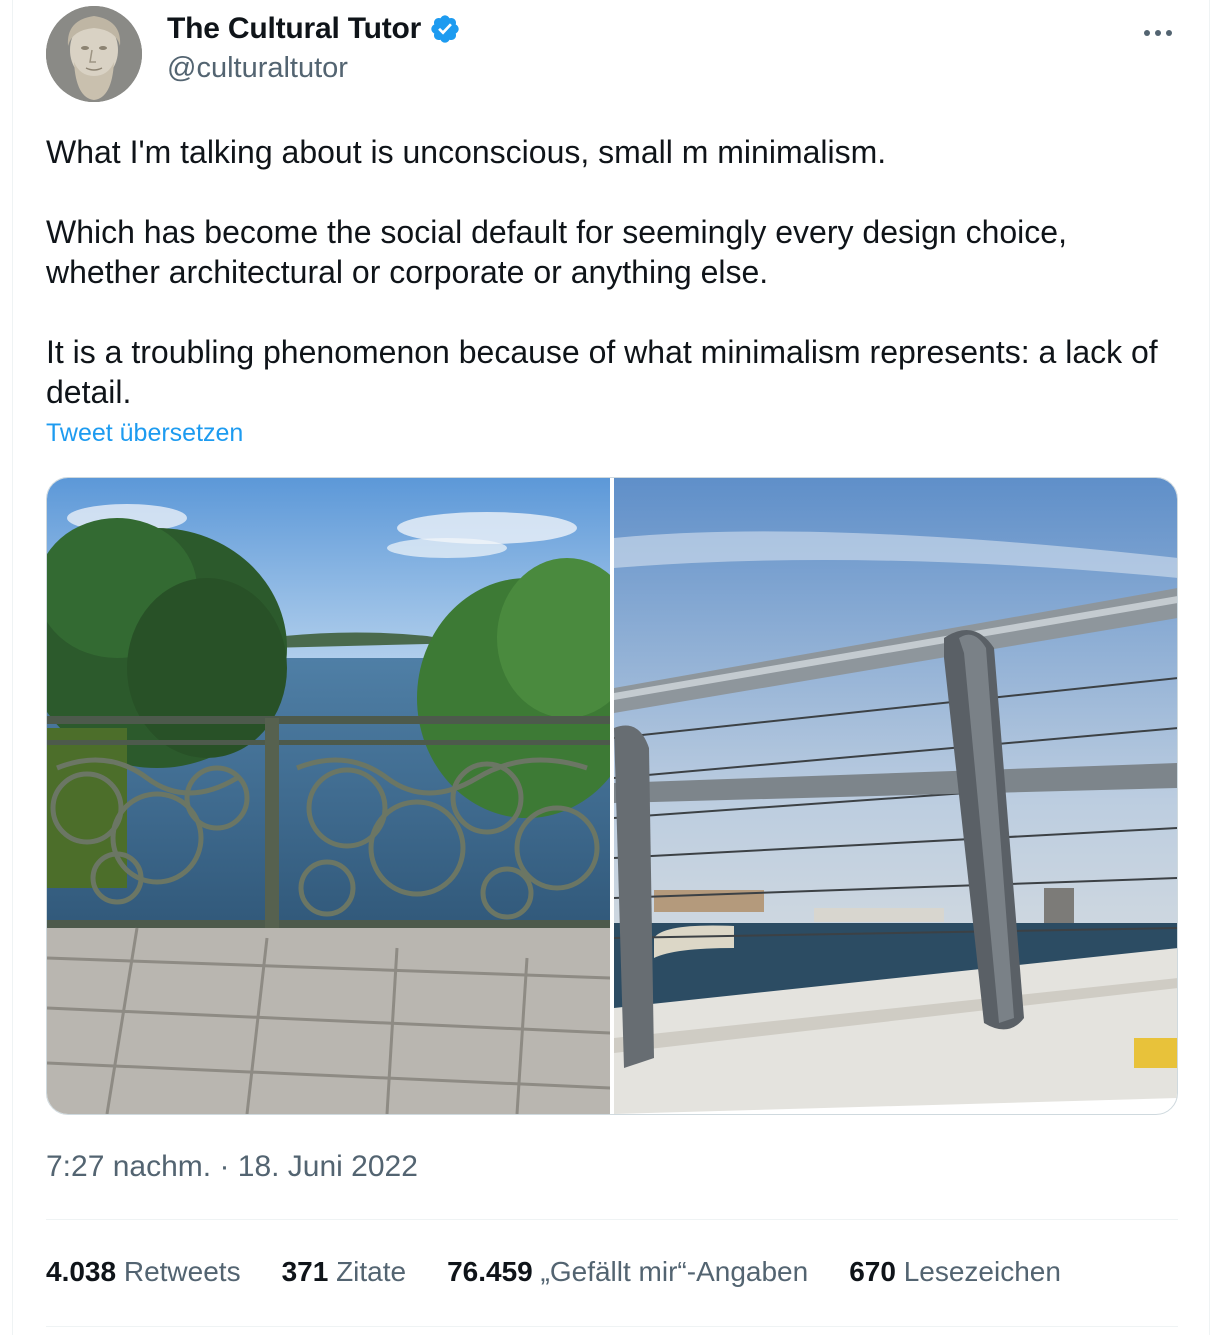  I want to click on bookmarks-stat: 670 Lesezeichen, so click(955, 1272).